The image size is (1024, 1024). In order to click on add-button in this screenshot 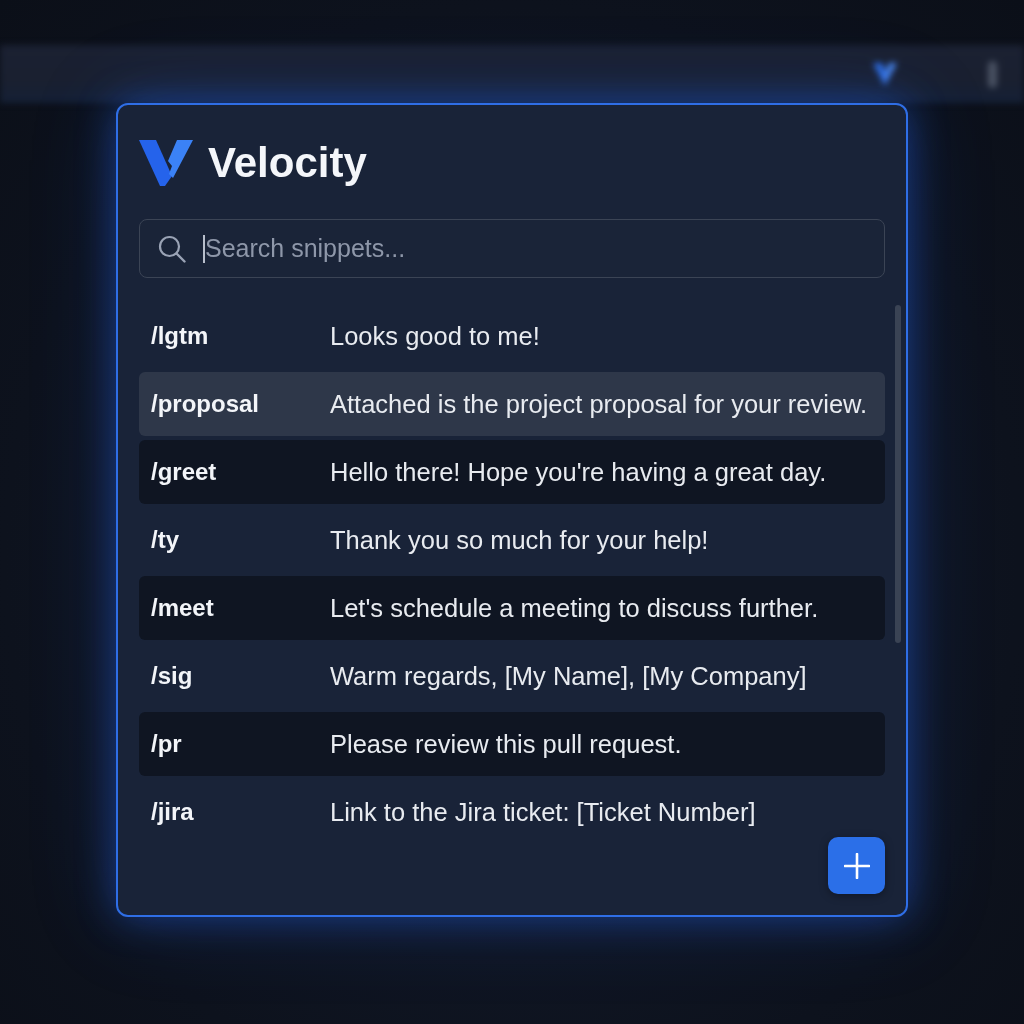, I will do `click(856, 865)`.